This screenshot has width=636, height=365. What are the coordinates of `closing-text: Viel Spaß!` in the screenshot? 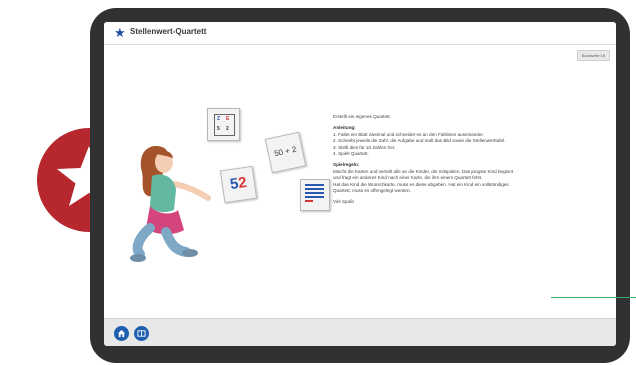 It's located at (344, 202).